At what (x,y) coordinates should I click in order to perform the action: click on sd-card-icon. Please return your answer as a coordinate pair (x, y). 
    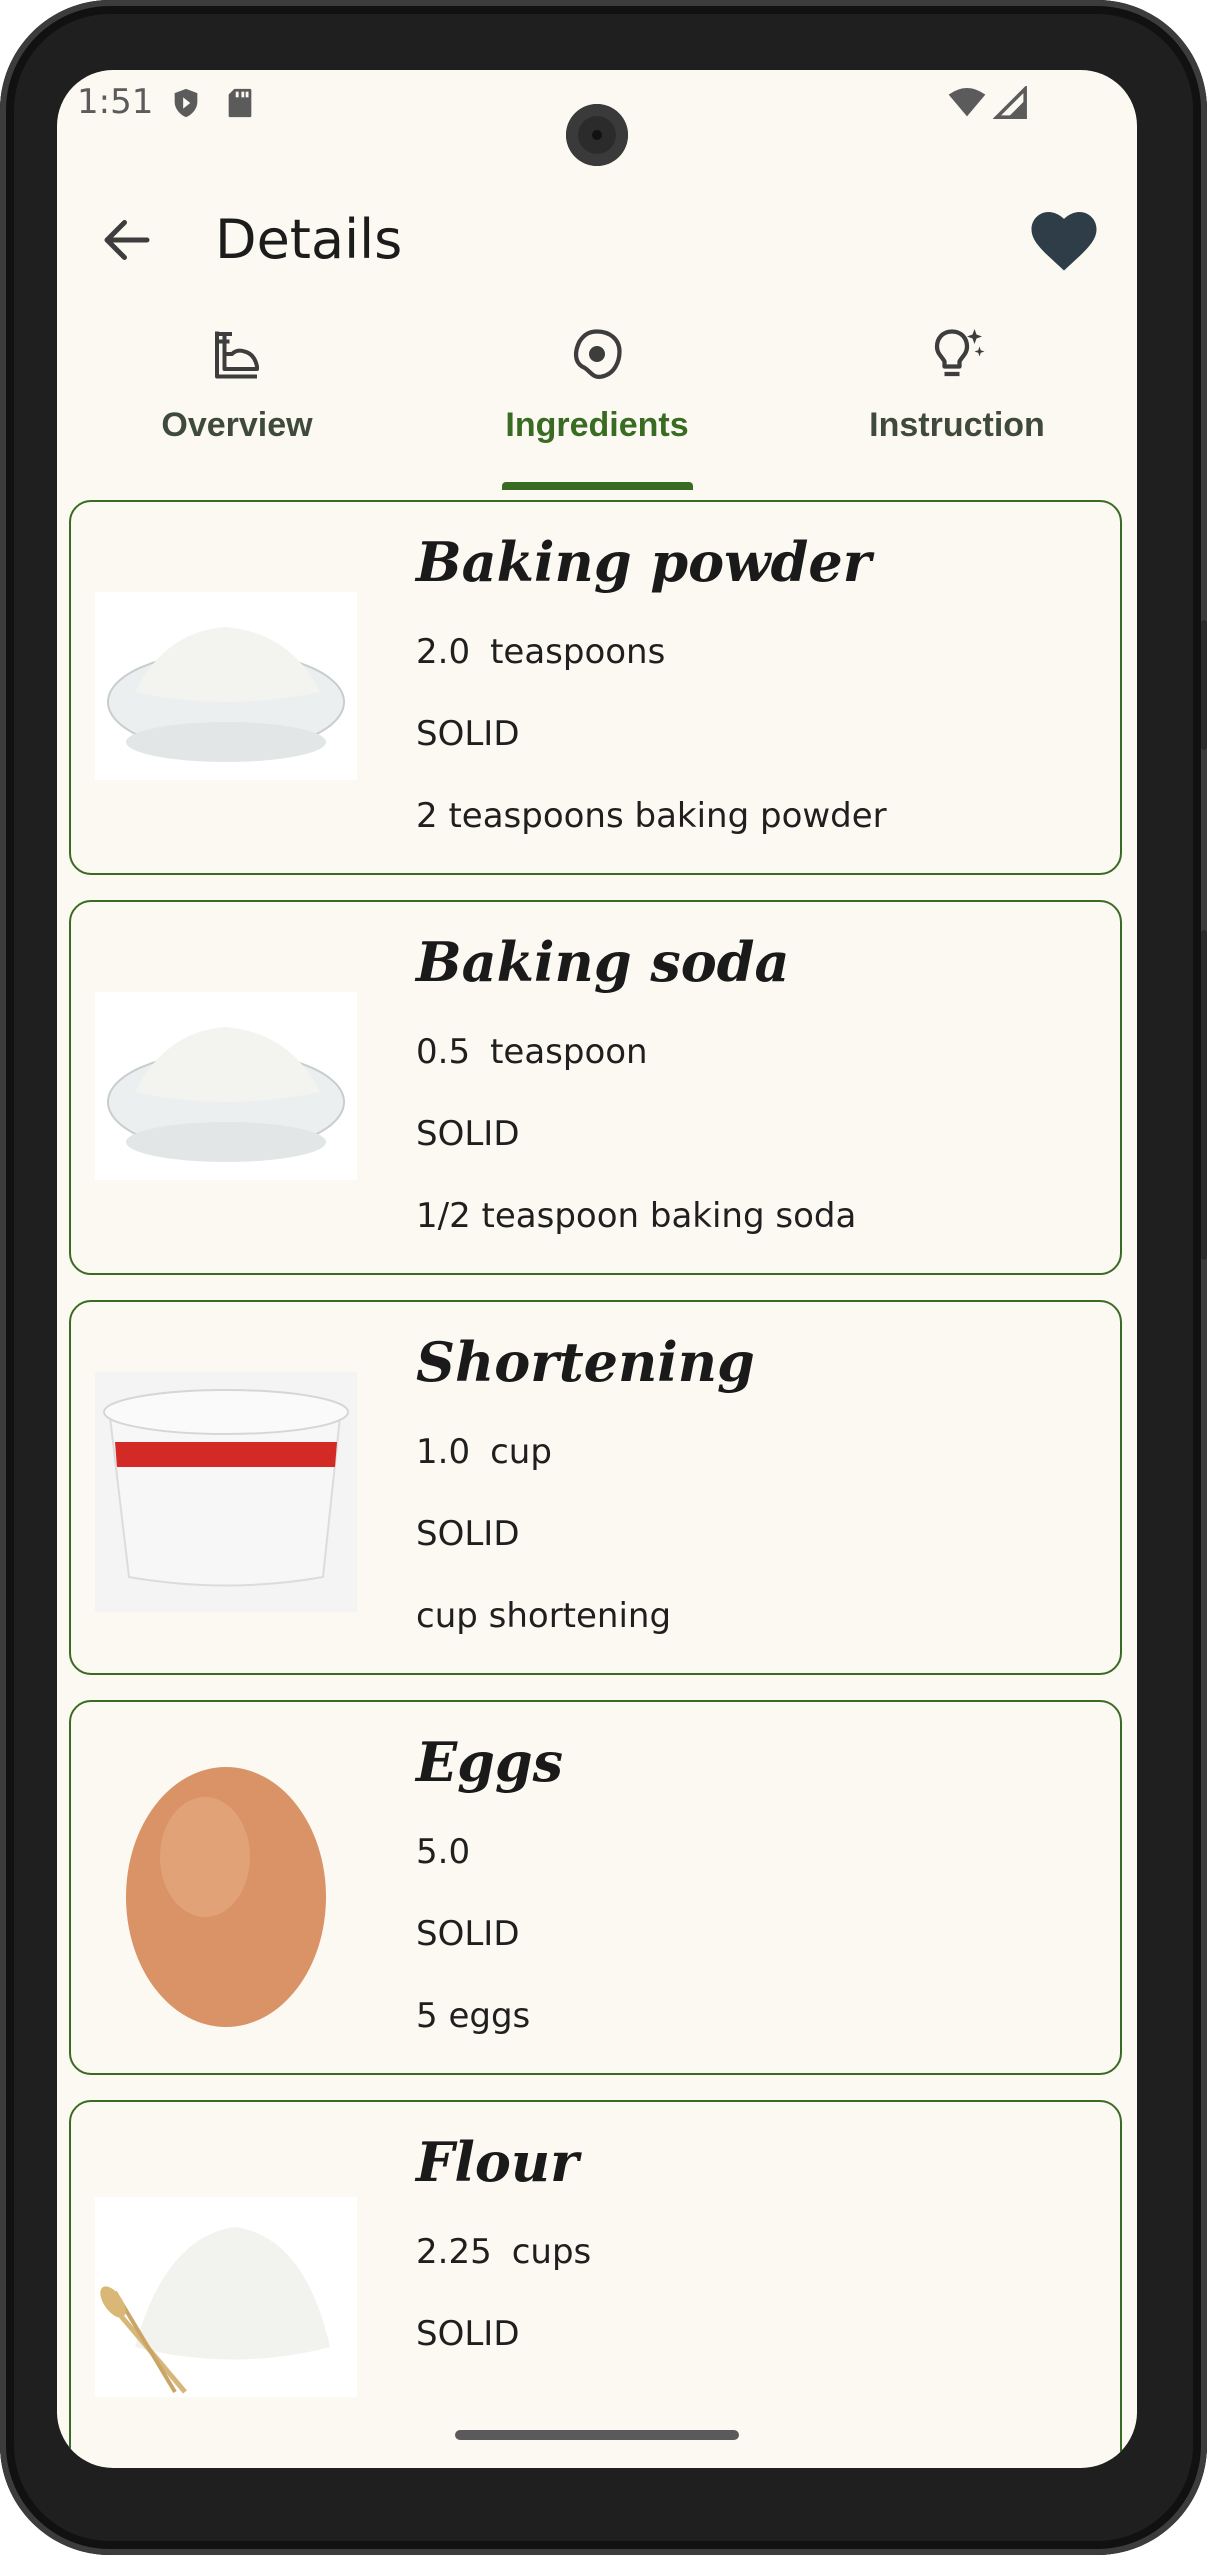
    Looking at the image, I should click on (240, 103).